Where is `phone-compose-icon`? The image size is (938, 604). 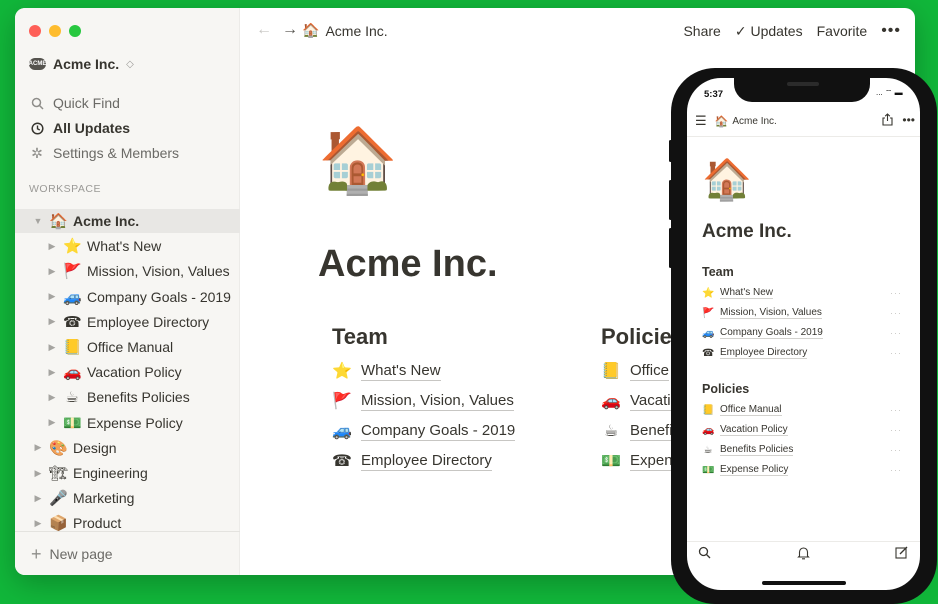
phone-compose-icon is located at coordinates (901, 554).